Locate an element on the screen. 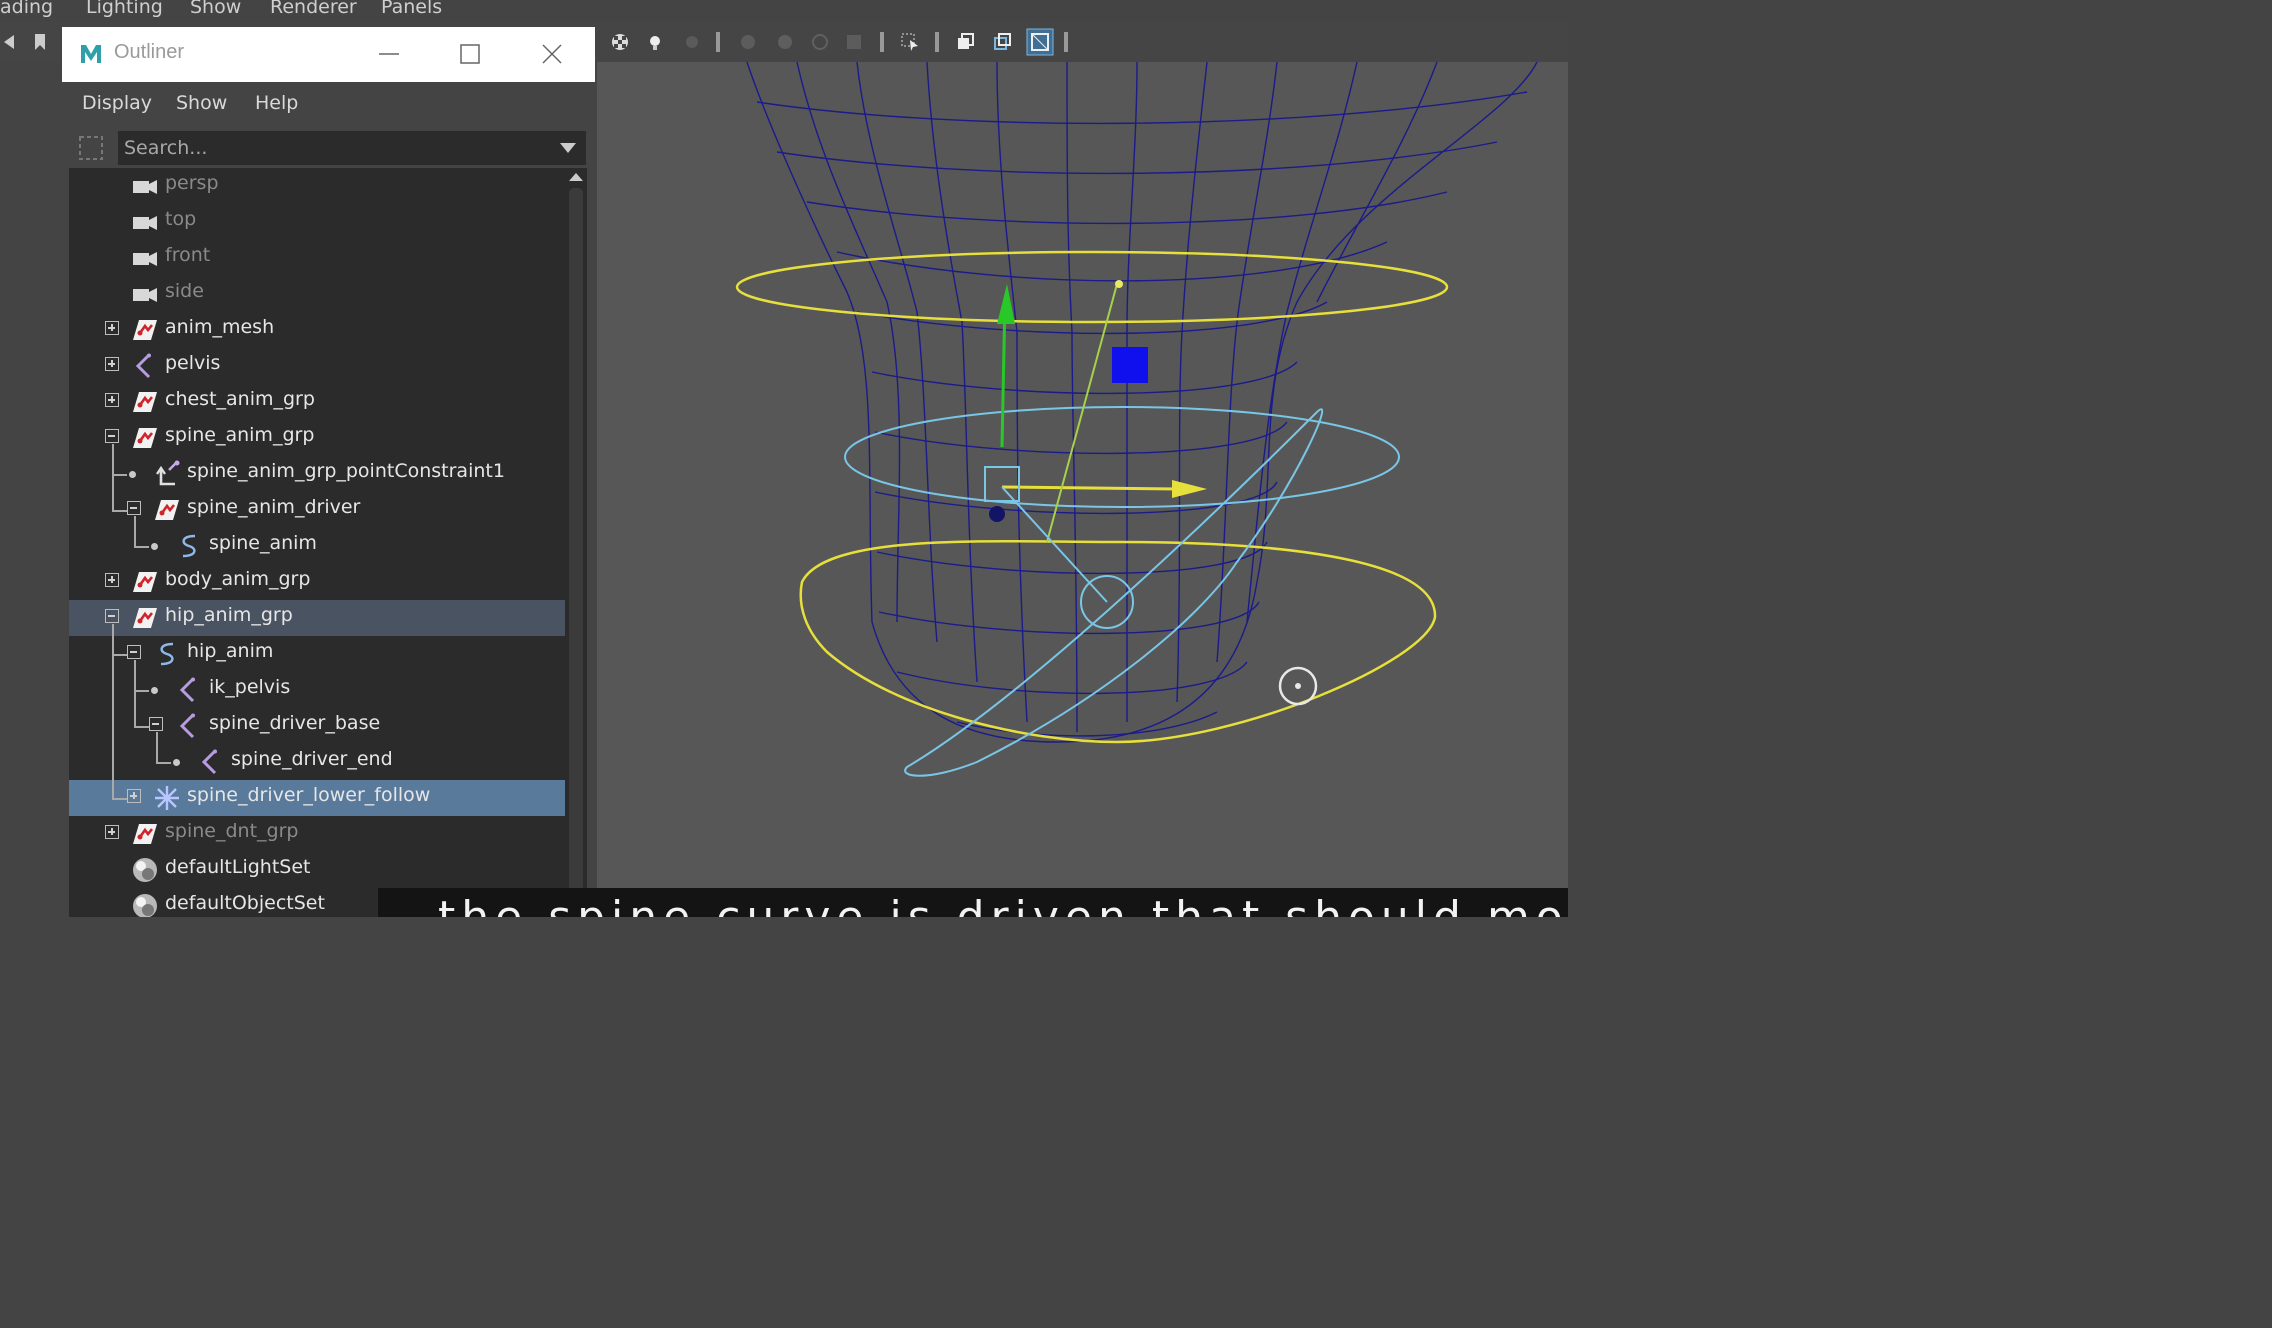 The image size is (2272, 1328). light-icon is located at coordinates (655, 42).